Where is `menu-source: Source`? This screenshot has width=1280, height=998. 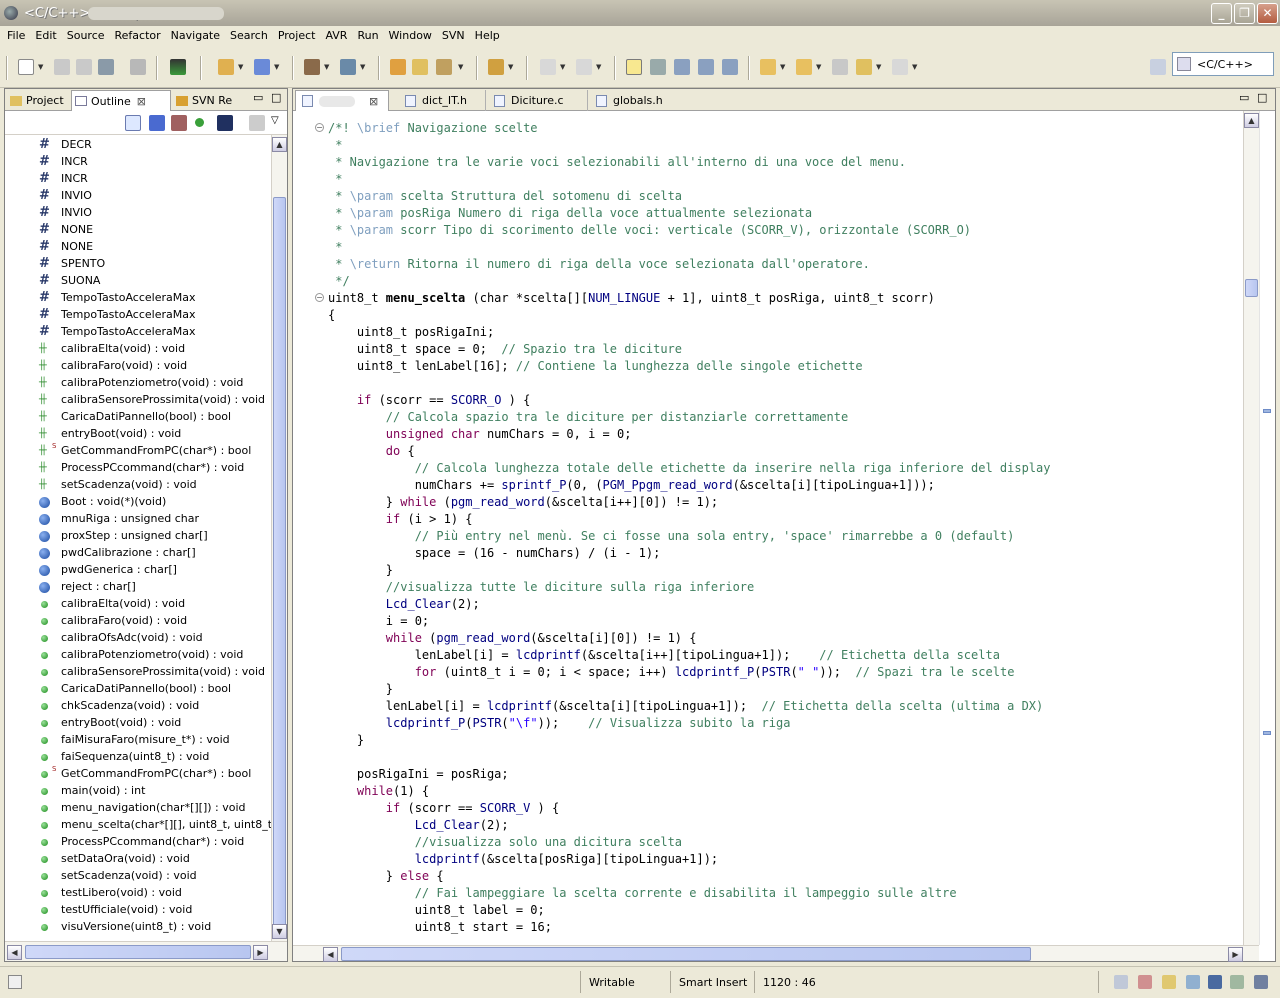
menu-source: Source is located at coordinates (86, 35).